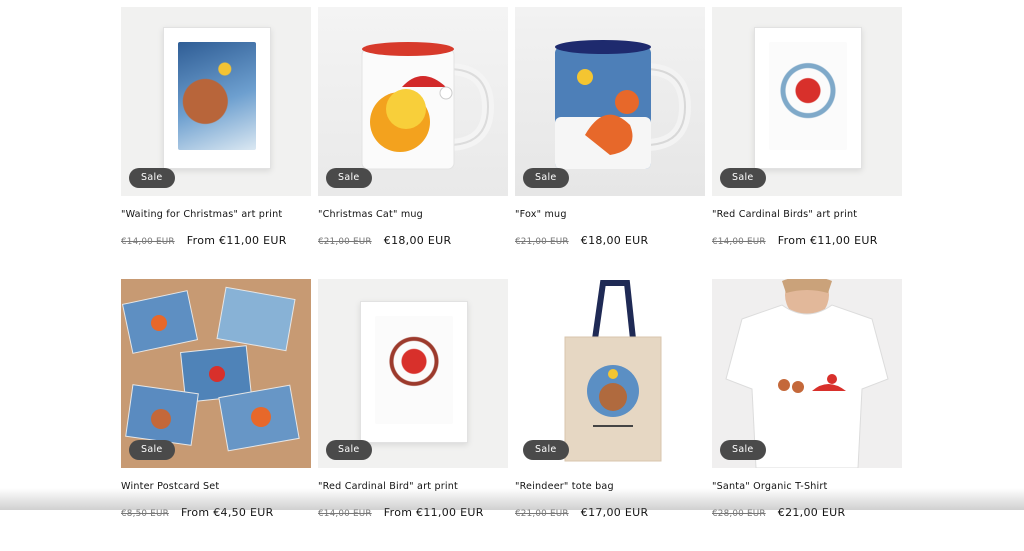 Image resolution: width=1024 pixels, height=551 pixels. What do you see at coordinates (512, 499) in the screenshot?
I see `bottom-shadow` at bounding box center [512, 499].